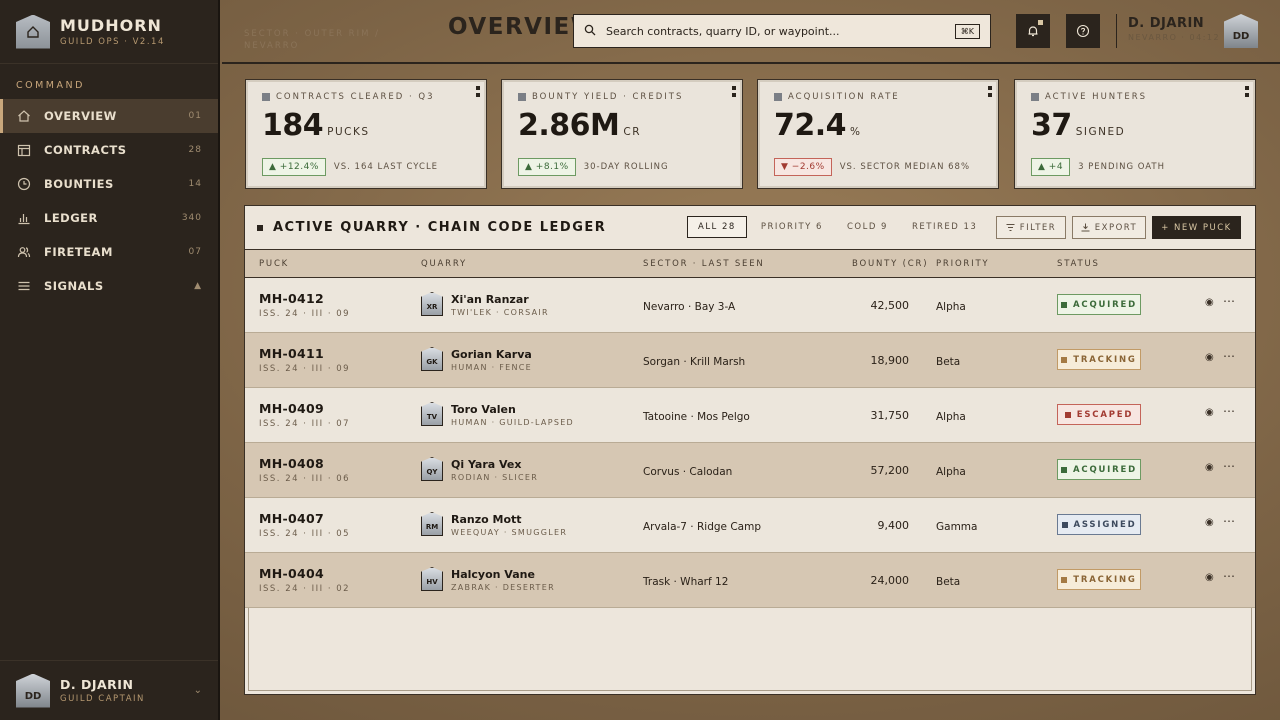 The image size is (1280, 720). I want to click on home-icon, so click(24, 116).